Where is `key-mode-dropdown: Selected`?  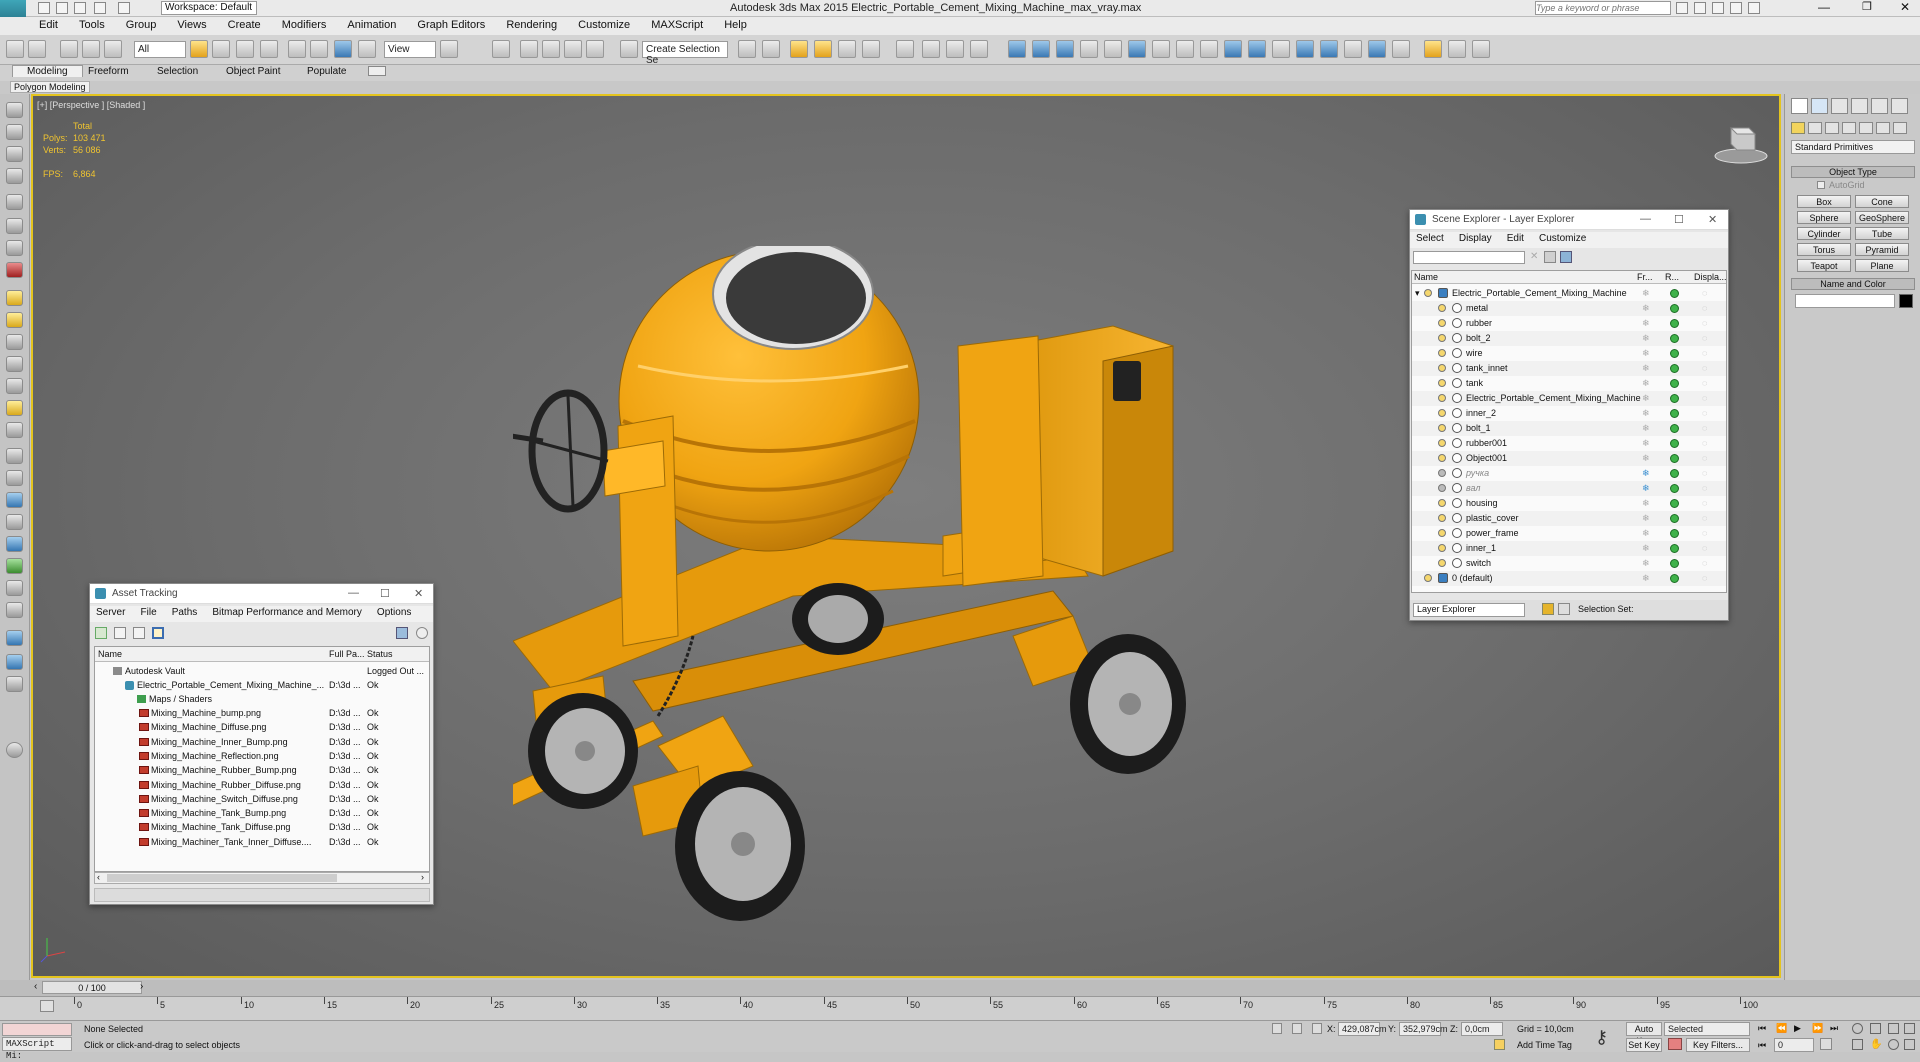
key-mode-dropdown: Selected is located at coordinates (1707, 1029).